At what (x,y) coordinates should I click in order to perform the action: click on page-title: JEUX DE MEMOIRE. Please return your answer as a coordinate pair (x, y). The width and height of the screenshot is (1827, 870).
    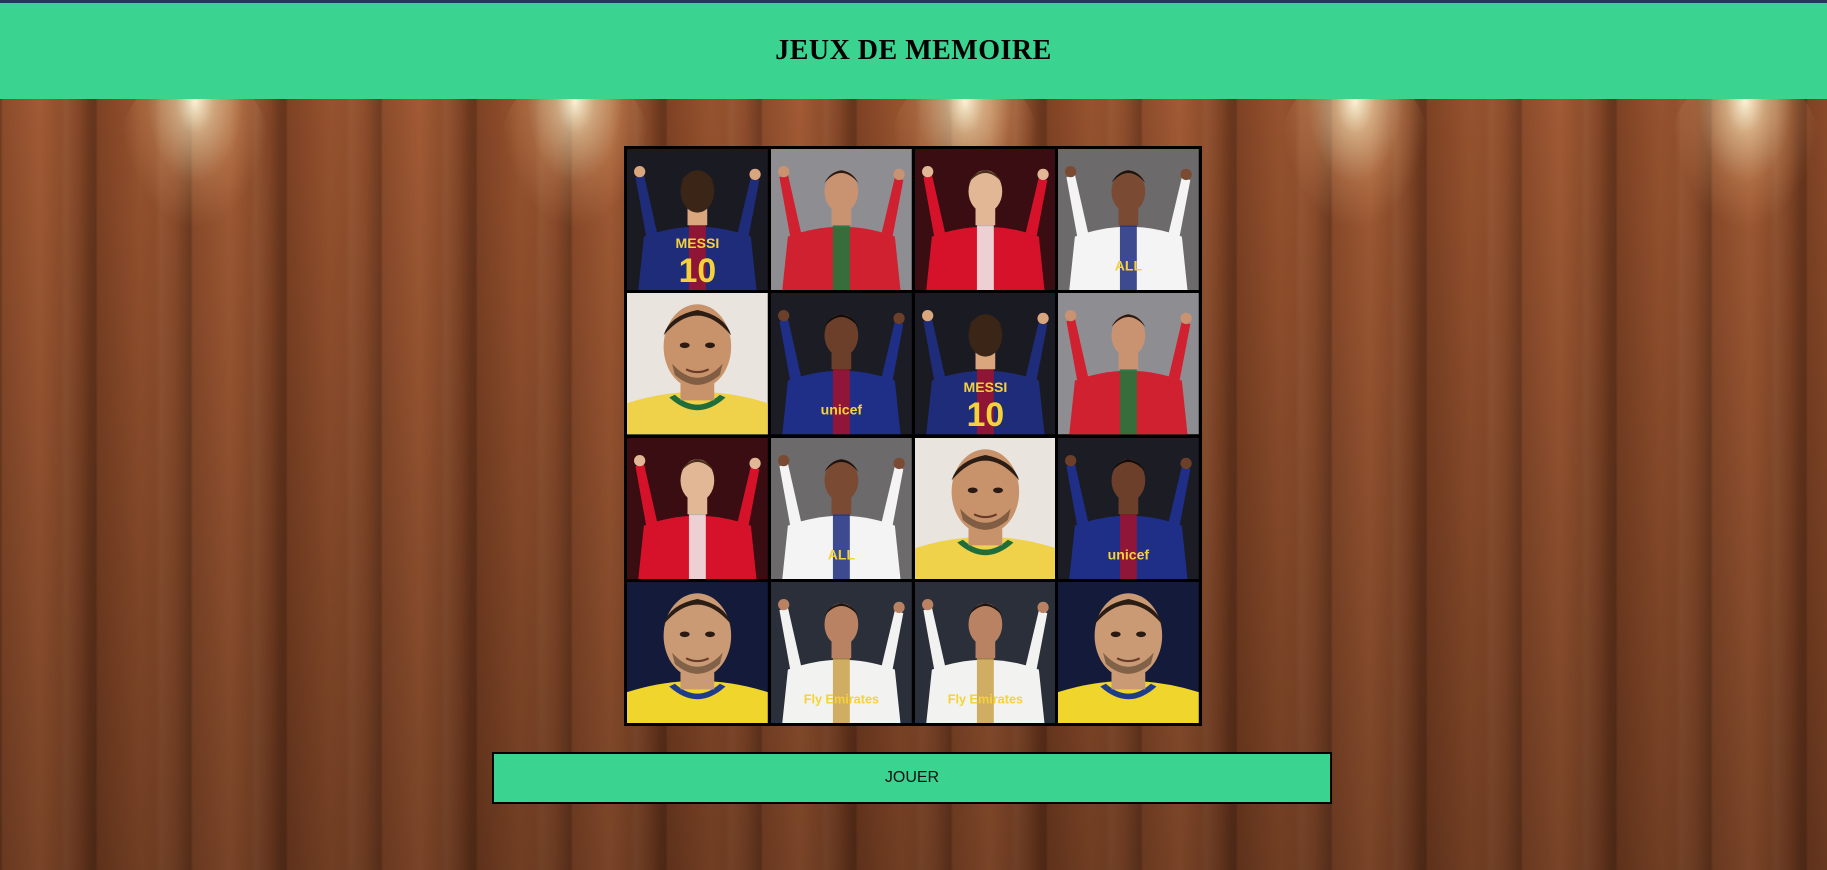
    Looking at the image, I should click on (913, 50).